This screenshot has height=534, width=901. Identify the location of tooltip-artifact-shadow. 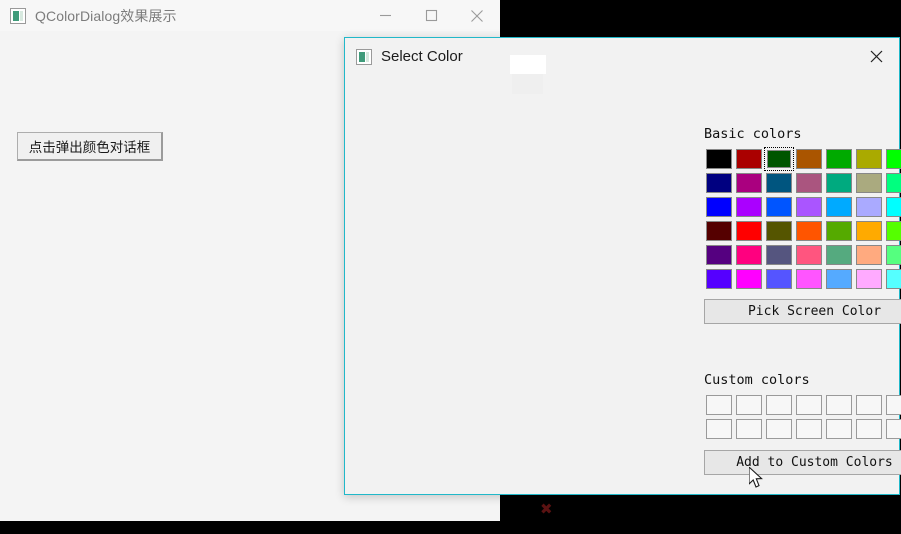
(527, 84).